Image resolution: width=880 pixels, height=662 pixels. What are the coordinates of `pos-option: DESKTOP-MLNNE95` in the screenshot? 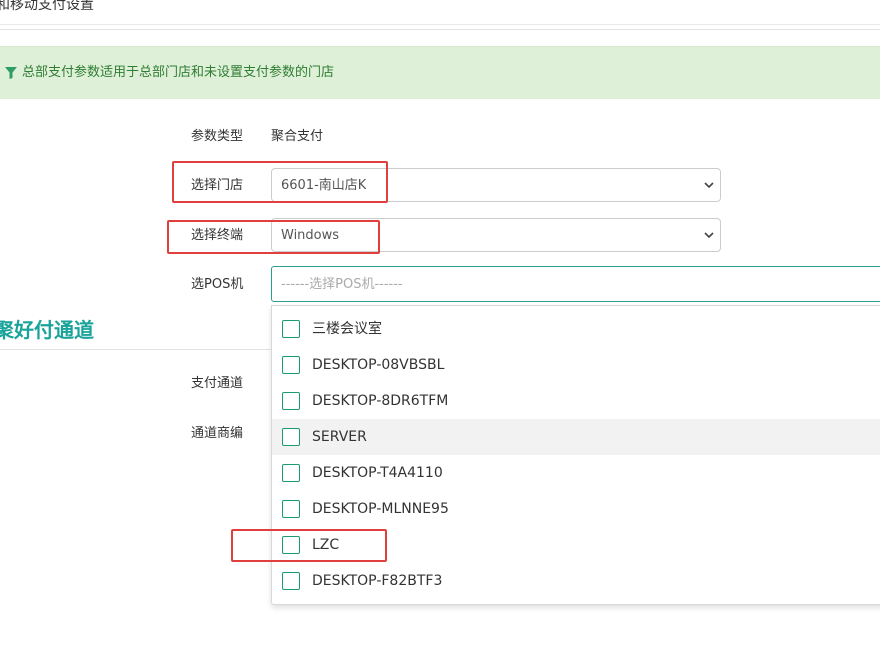 It's located at (576, 509).